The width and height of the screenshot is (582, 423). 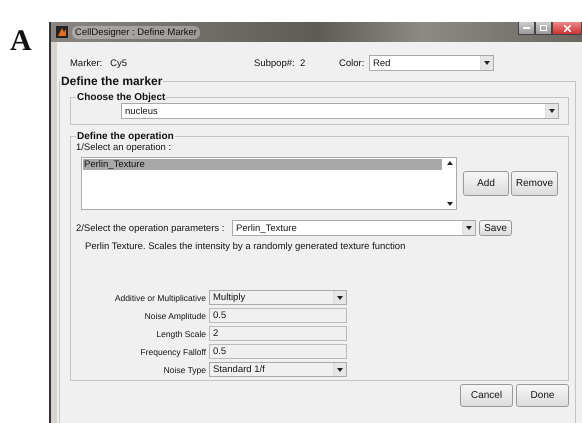 What do you see at coordinates (278, 369) in the screenshot?
I see `parameter-dropdown: Standard 1/f` at bounding box center [278, 369].